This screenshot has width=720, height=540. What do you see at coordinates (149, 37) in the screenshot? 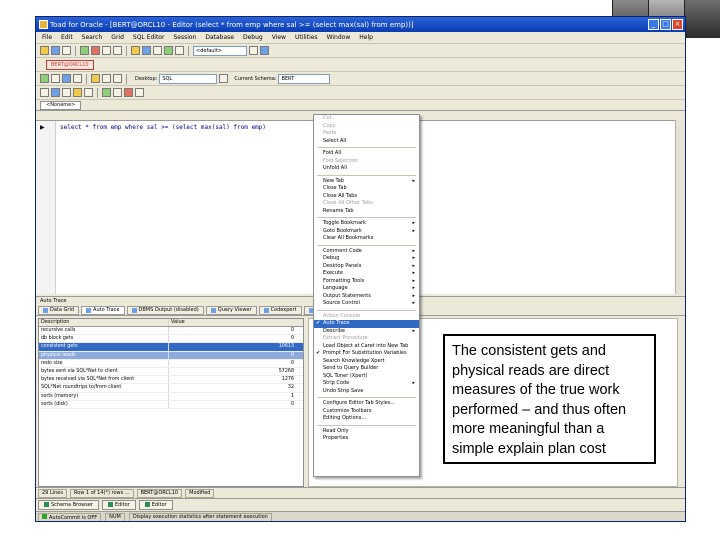
I see `menu-sql-editor: SQL Editor` at bounding box center [149, 37].